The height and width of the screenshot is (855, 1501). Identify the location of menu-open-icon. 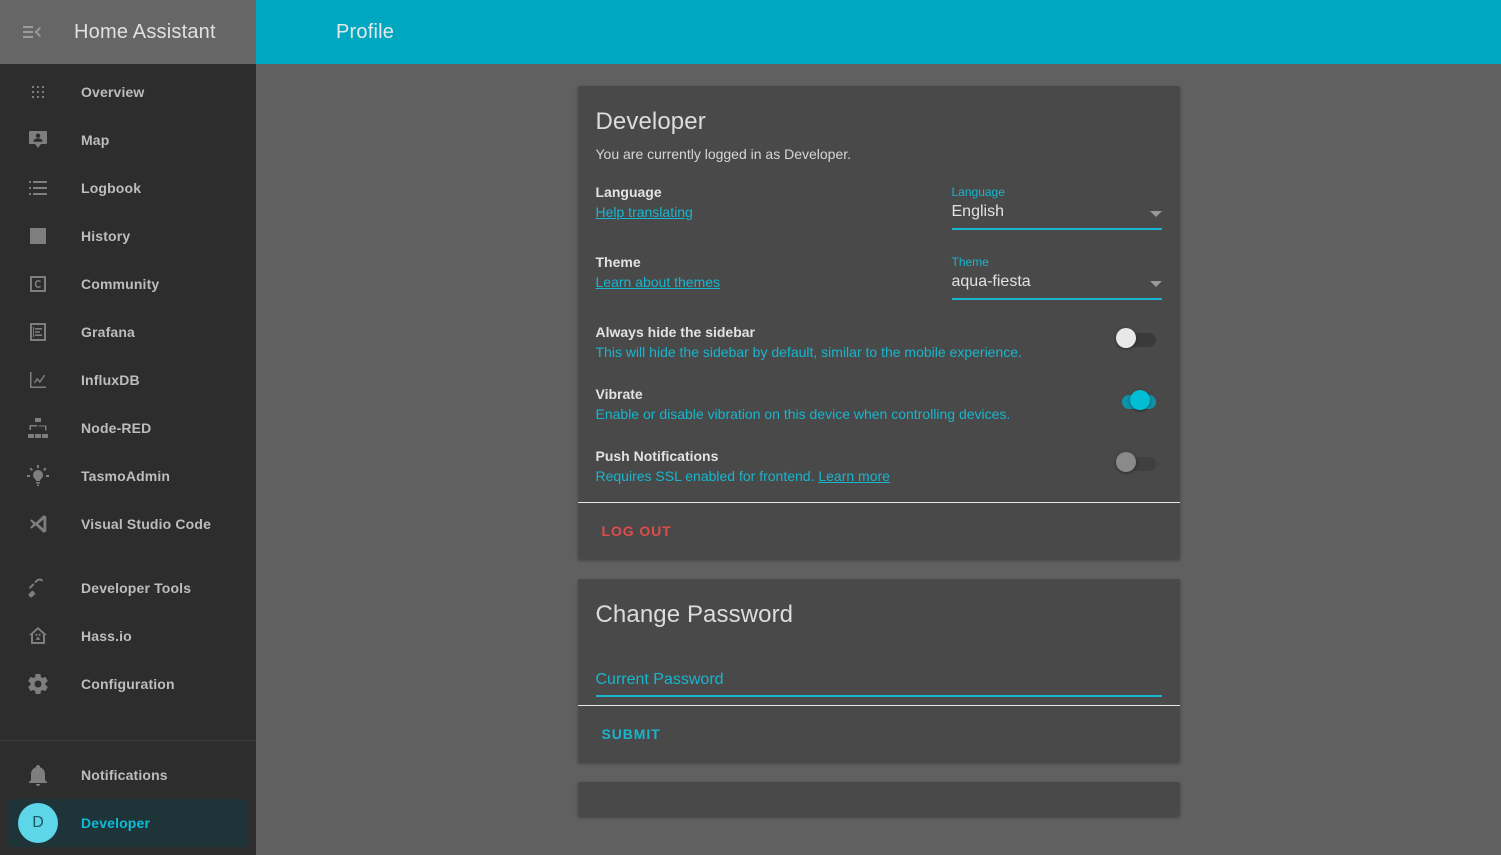
(32, 32).